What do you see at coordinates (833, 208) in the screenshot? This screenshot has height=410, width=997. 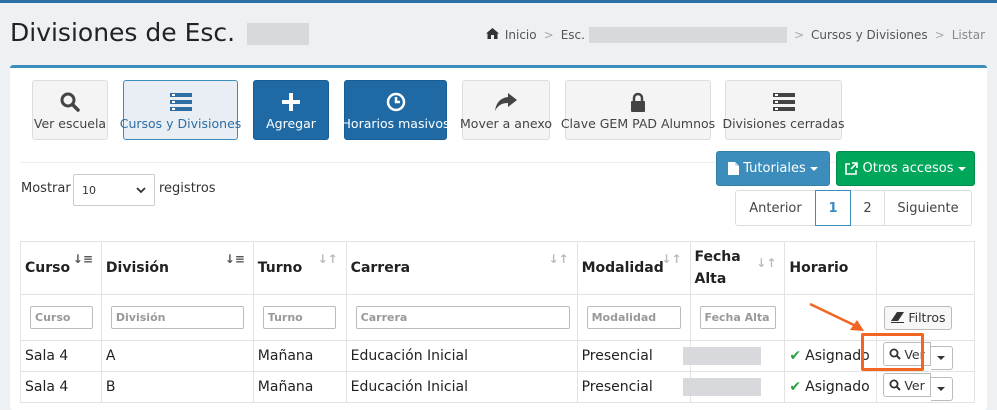 I see `pagination-page-1: 1` at bounding box center [833, 208].